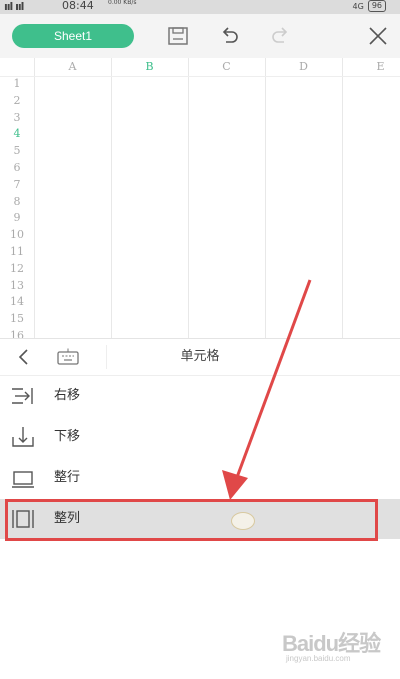  What do you see at coordinates (23, 437) in the screenshot?
I see `shift-down-icon` at bounding box center [23, 437].